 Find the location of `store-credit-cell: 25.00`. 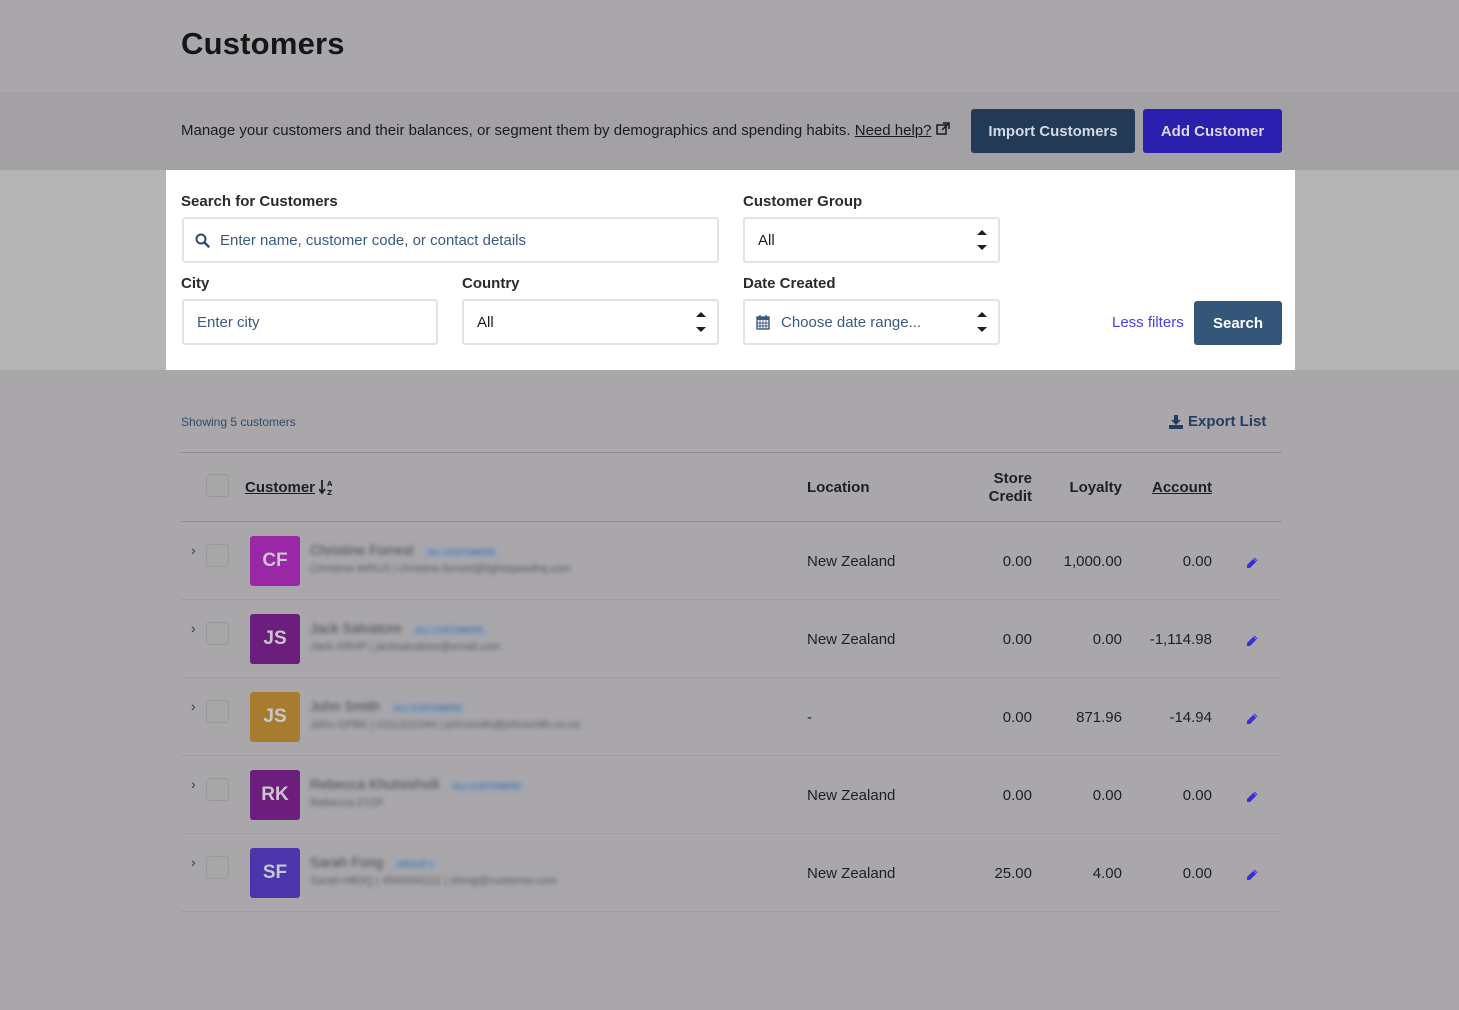

store-credit-cell: 25.00 is located at coordinates (1013, 873).